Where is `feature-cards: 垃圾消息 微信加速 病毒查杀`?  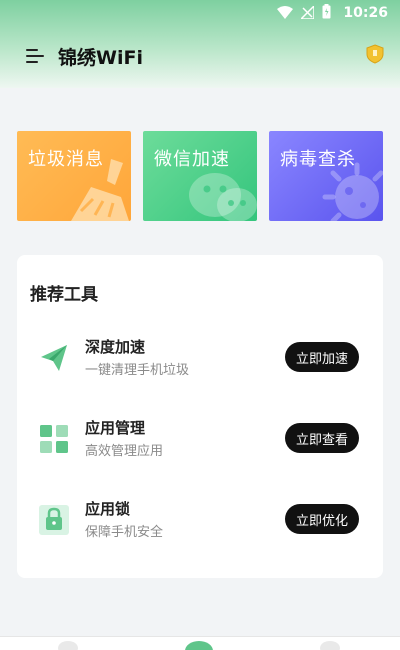
feature-cards: 垃圾消息 微信加速 病毒查杀 is located at coordinates (200, 176).